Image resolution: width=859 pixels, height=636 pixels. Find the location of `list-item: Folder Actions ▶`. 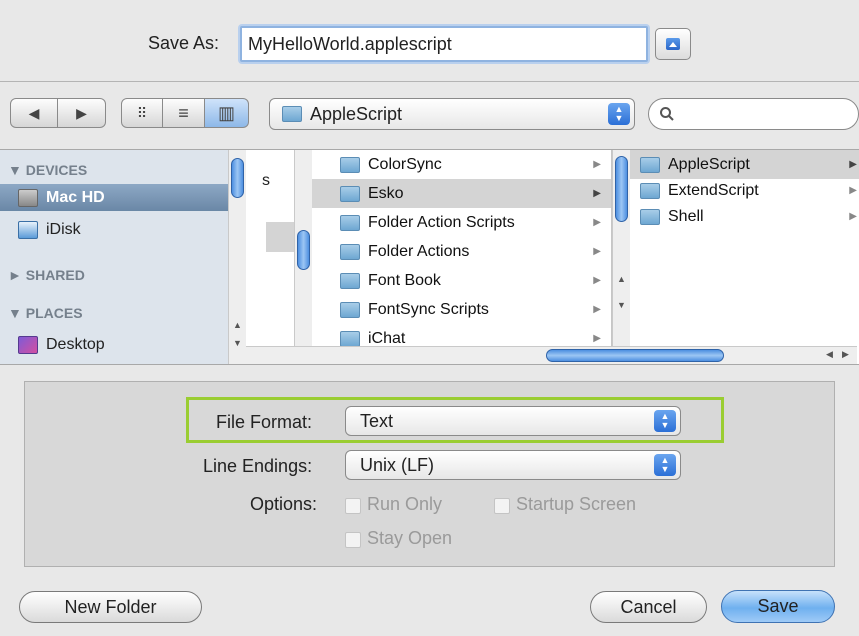

list-item: Folder Actions ▶ is located at coordinates (461, 251).